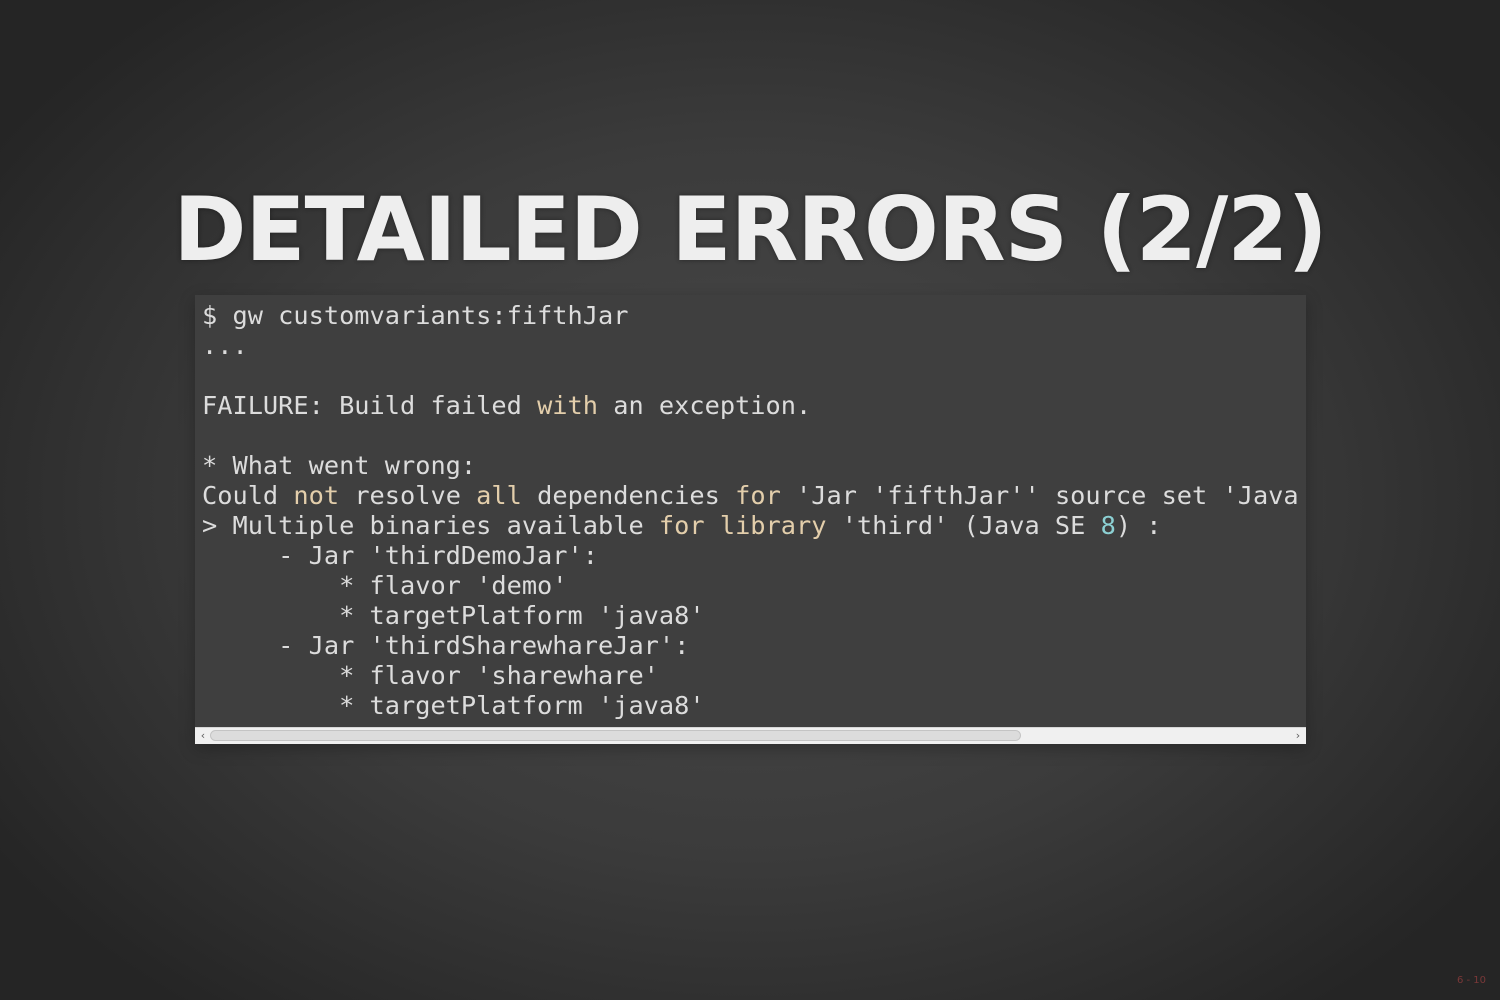  Describe the element at coordinates (615, 735) in the screenshot. I see `scrollbar-thumb` at that location.